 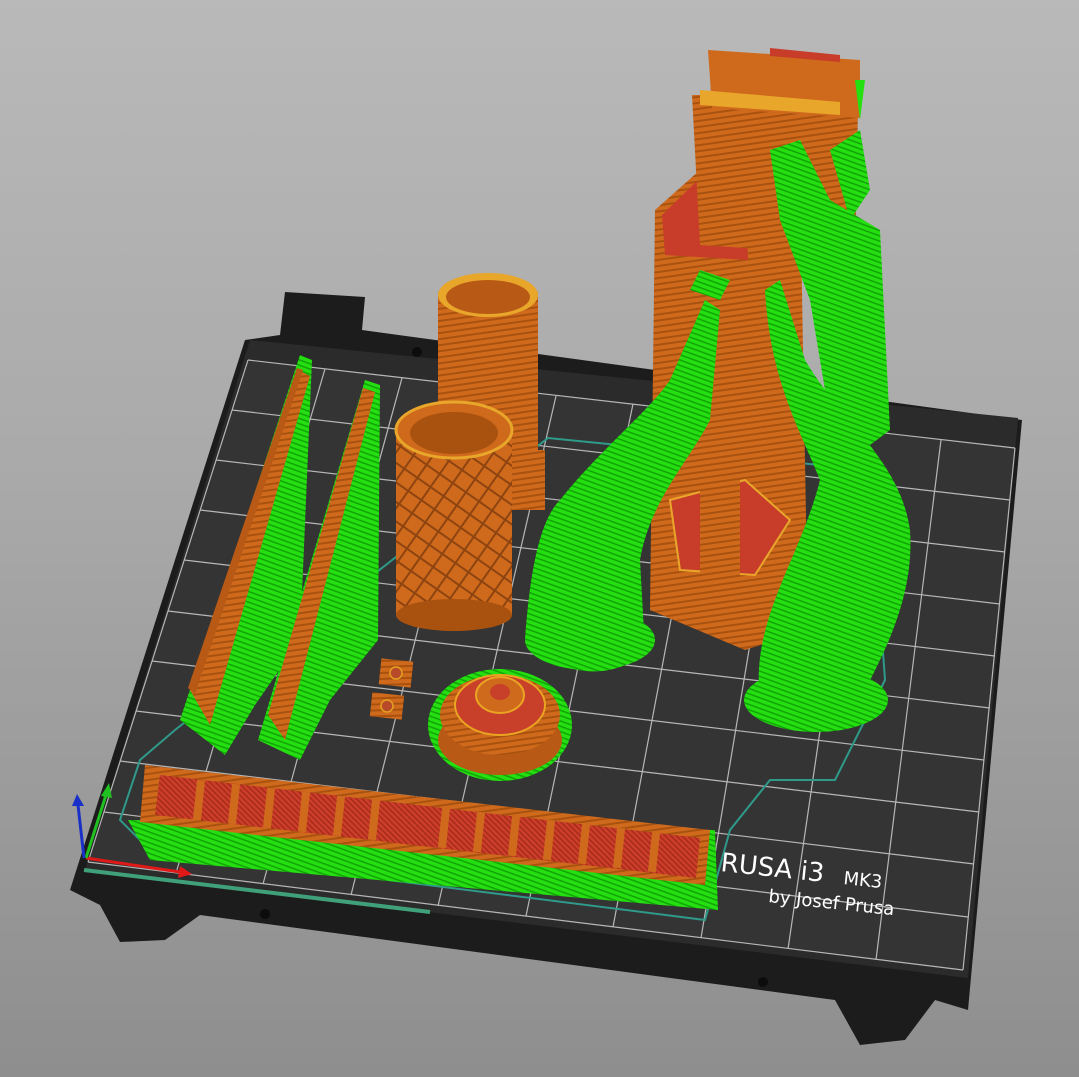 I want to click on object-round-knob, so click(x=500, y=725).